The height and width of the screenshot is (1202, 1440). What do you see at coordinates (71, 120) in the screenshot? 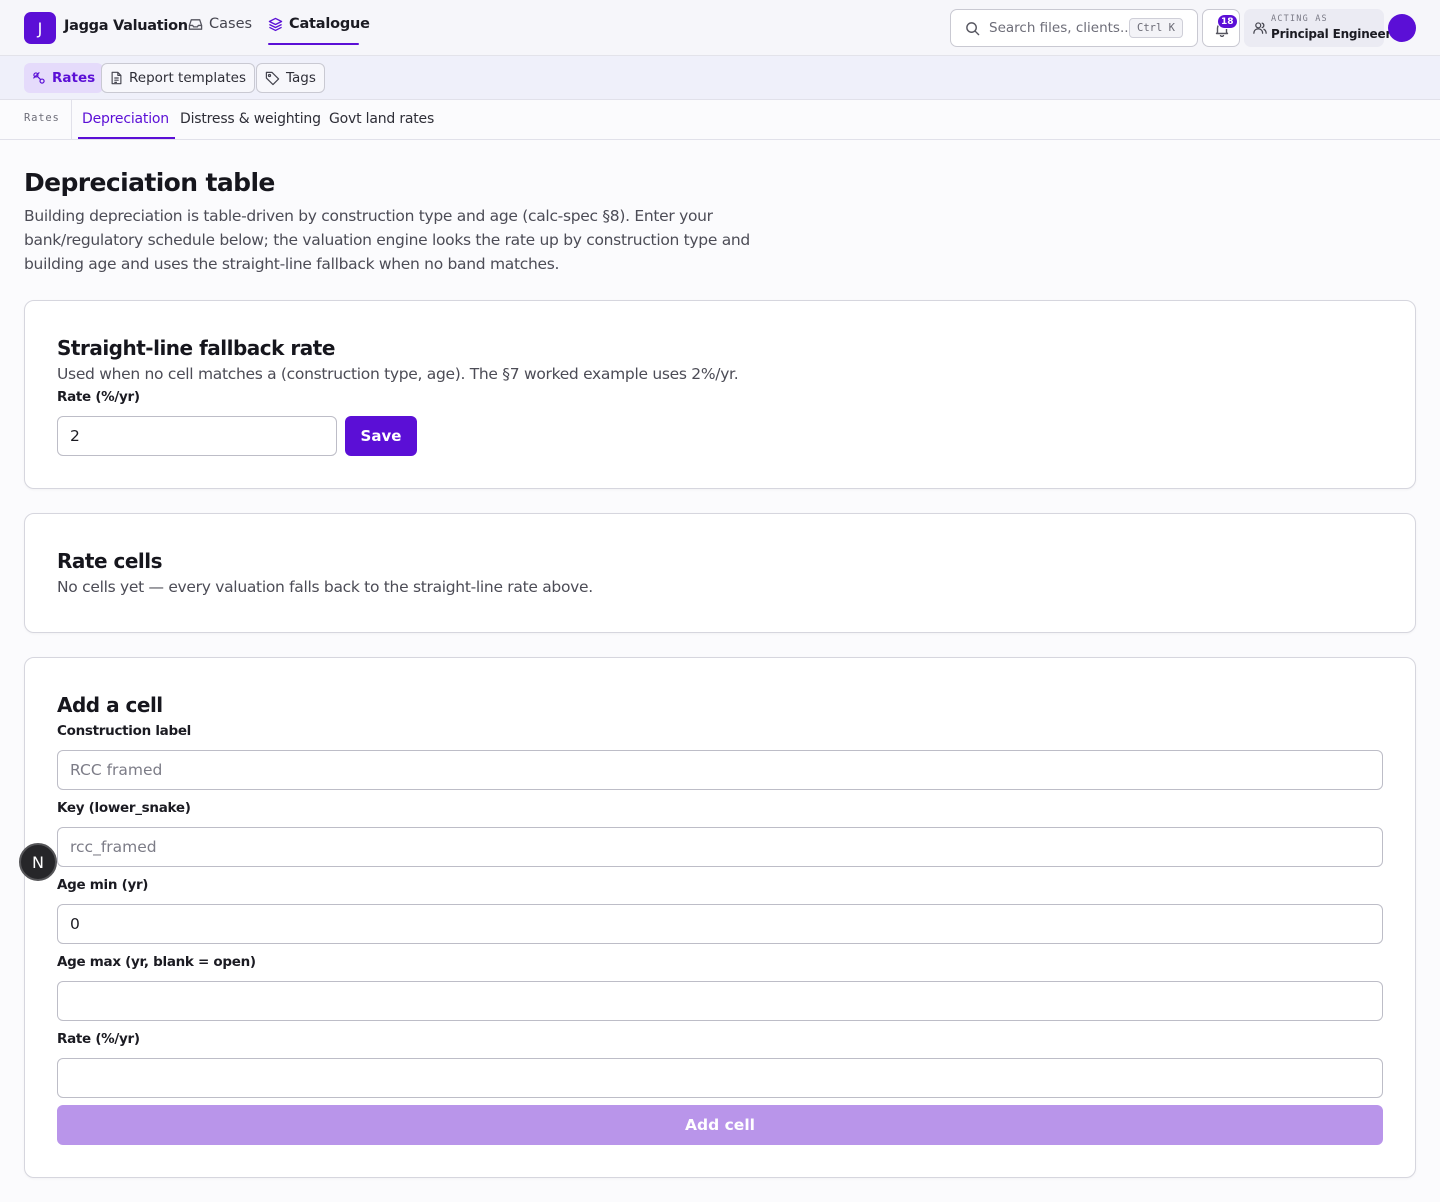
I see `tabs-divider` at bounding box center [71, 120].